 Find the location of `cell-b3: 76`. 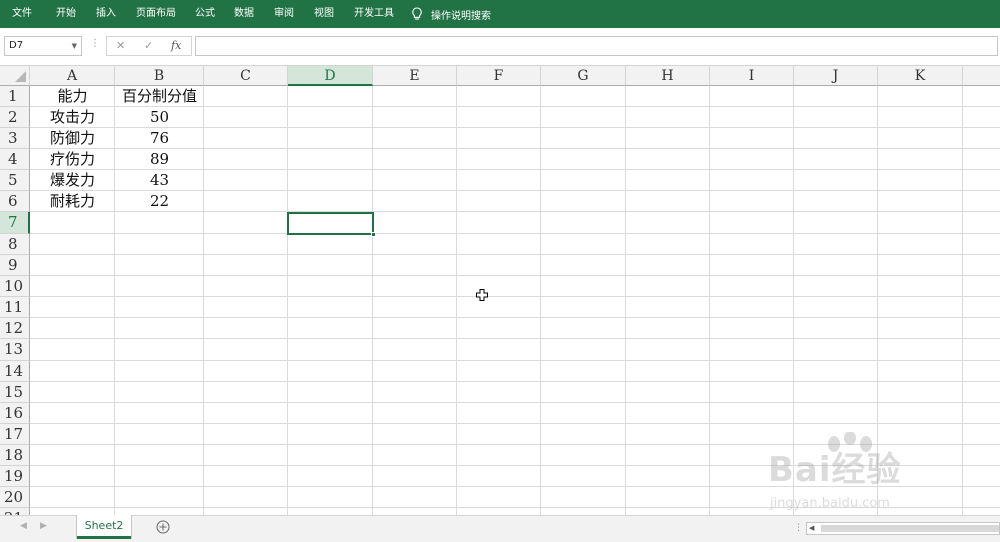

cell-b3: 76 is located at coordinates (159, 138).